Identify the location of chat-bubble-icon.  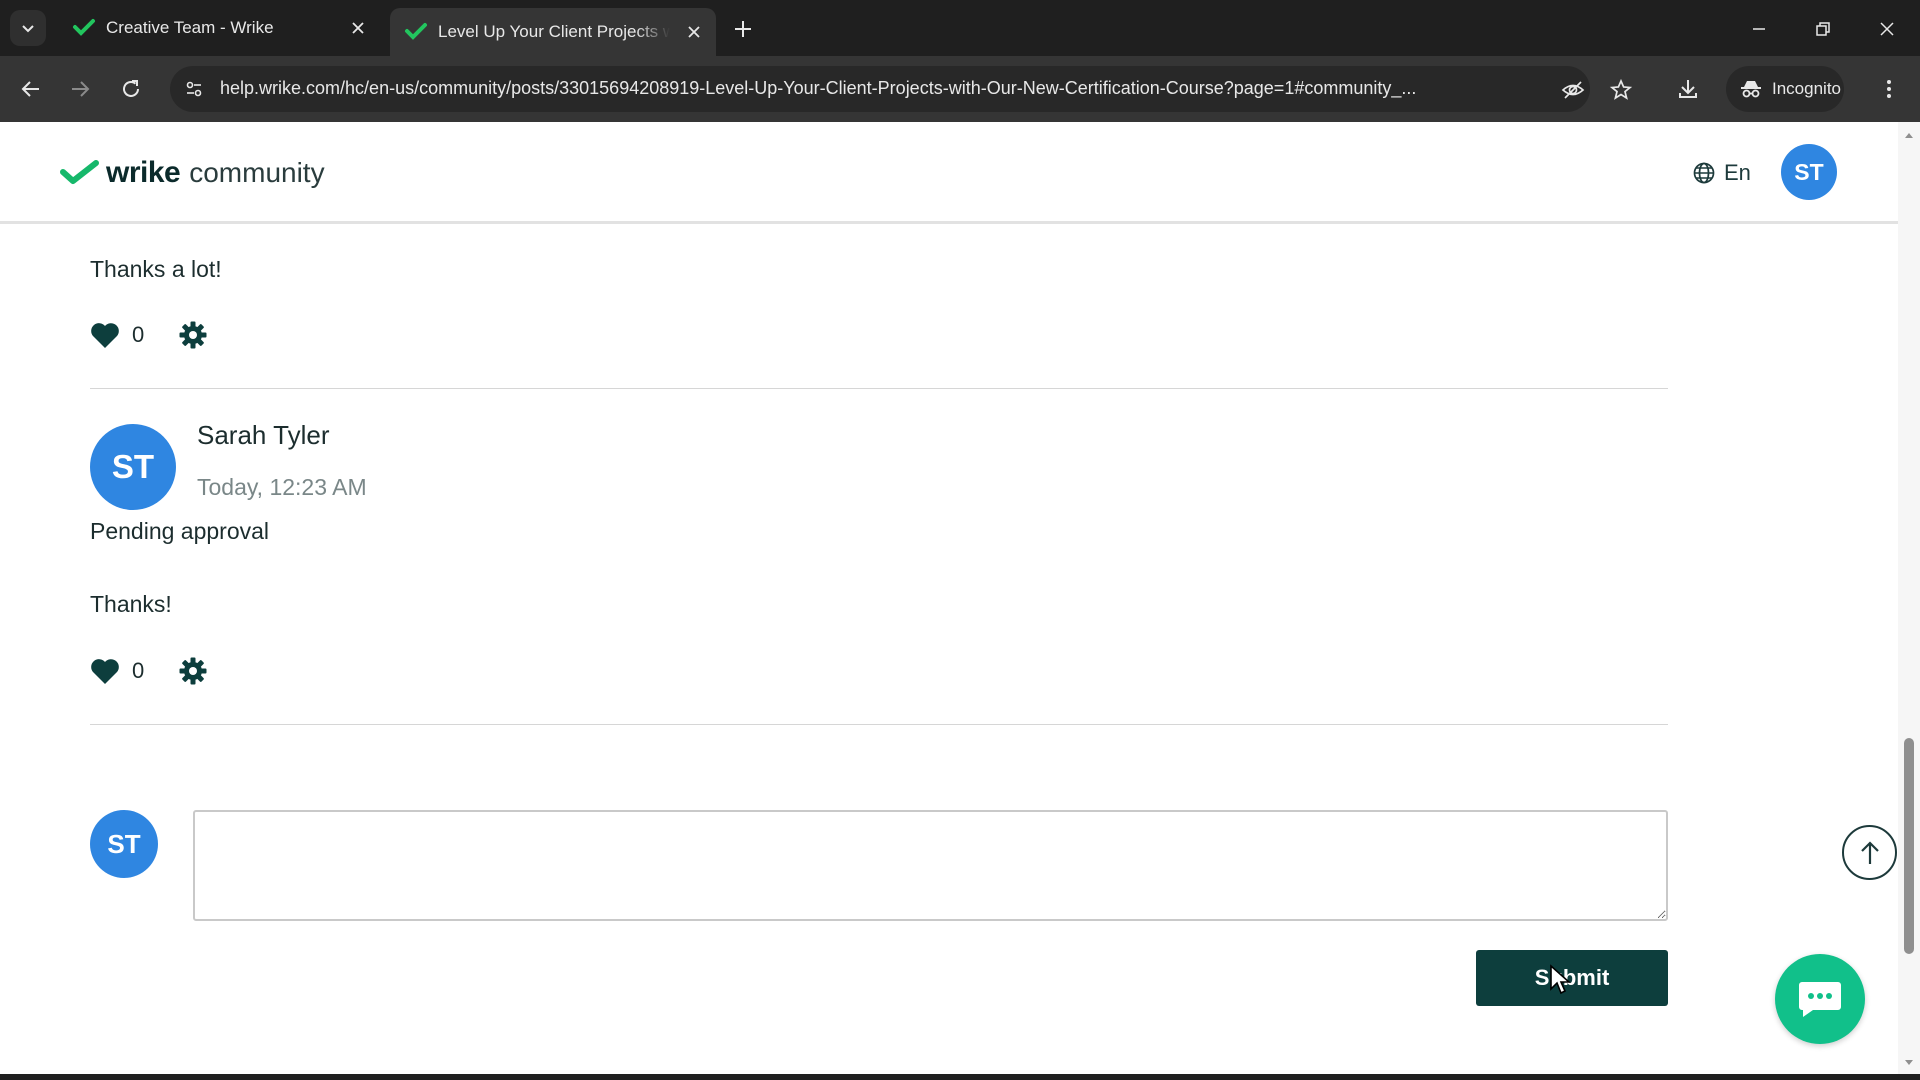
(1820, 999).